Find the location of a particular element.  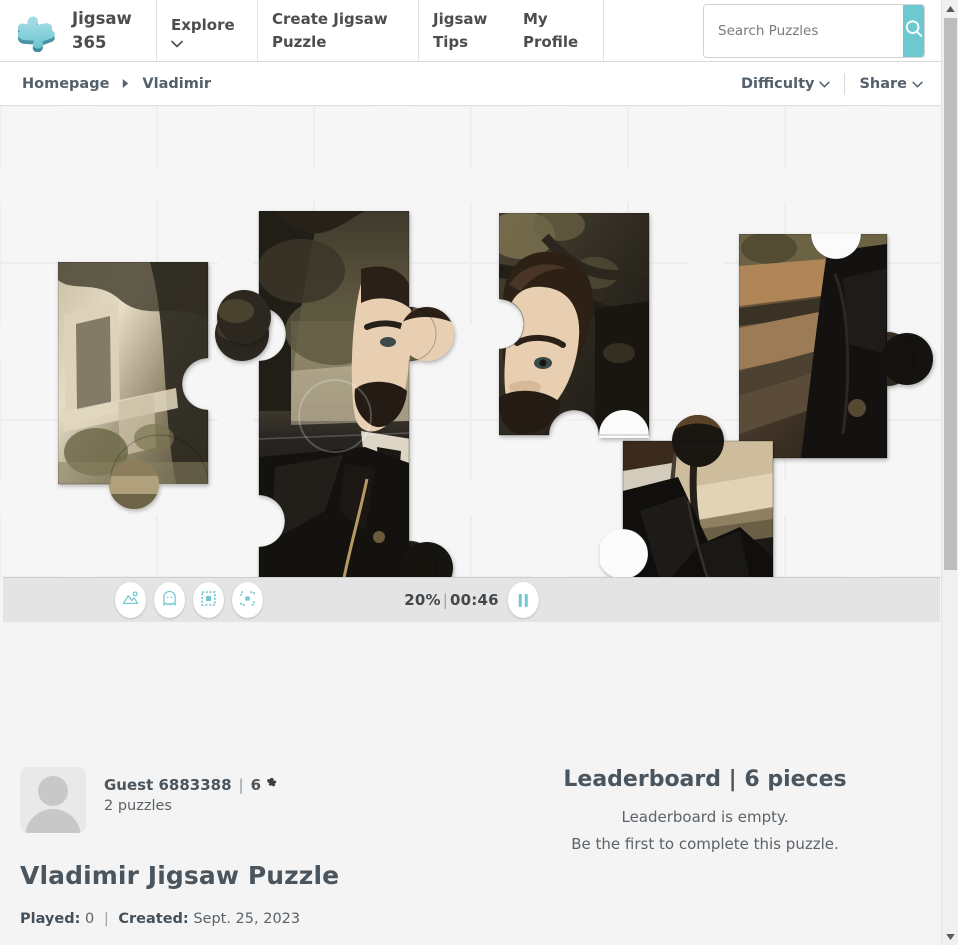

edge-pieces-button is located at coordinates (208, 600).